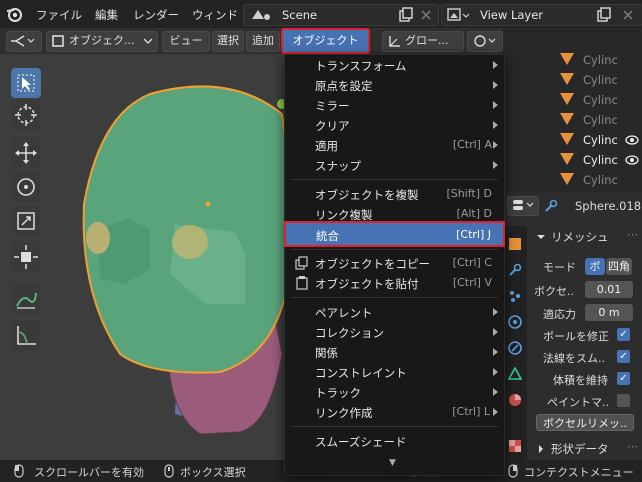 This screenshot has width=642, height=482. What do you see at coordinates (394, 412) in the screenshot?
I see `menu-item-link-transfer: リンク作成 [Ctrl] L` at bounding box center [394, 412].